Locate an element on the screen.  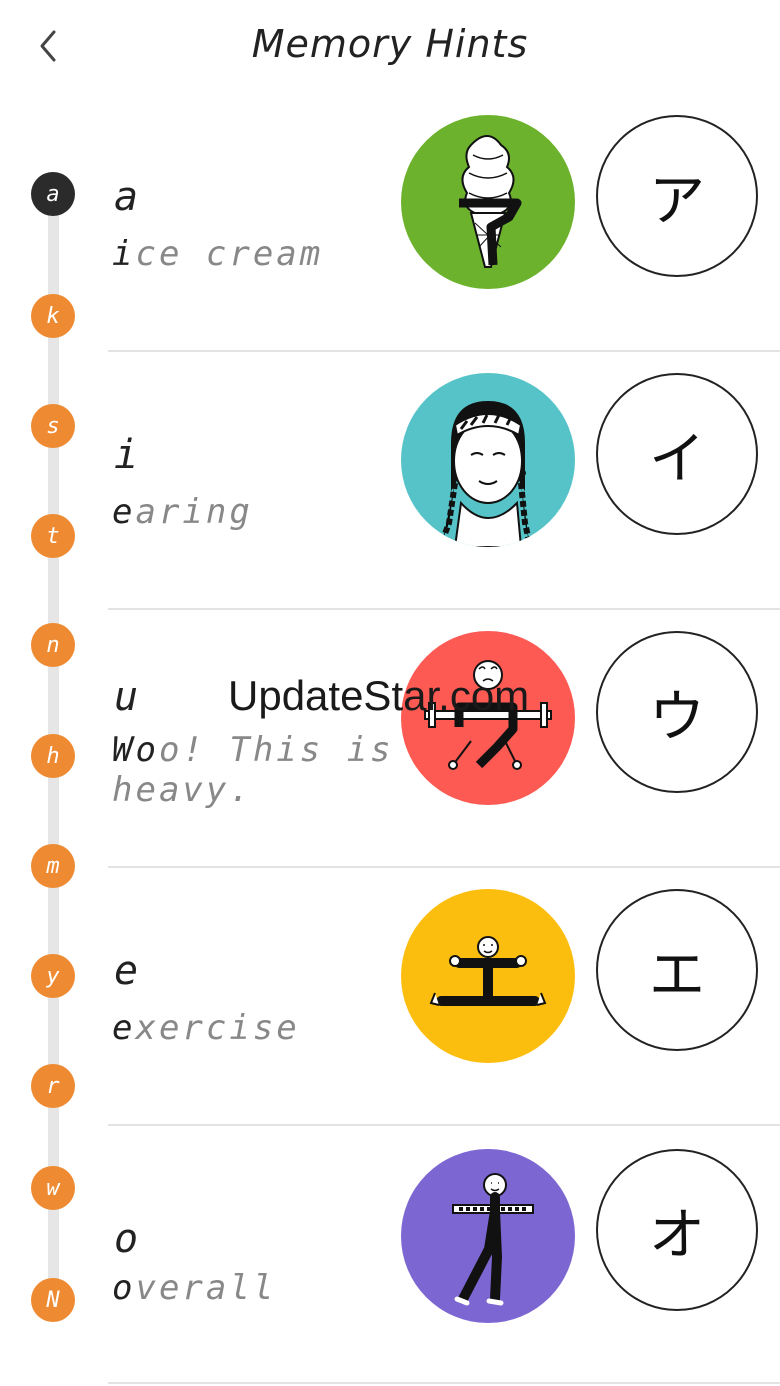
kana-card: ウ is located at coordinates (677, 712).